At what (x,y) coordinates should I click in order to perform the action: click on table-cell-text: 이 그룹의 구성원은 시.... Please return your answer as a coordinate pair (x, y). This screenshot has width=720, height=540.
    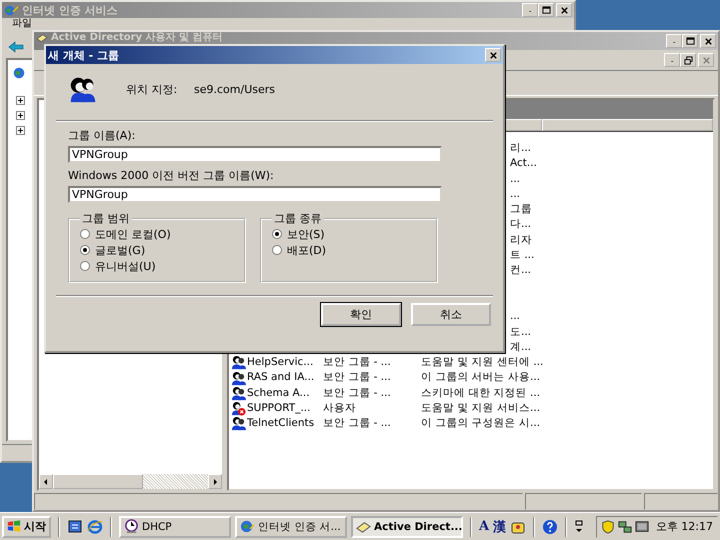
    Looking at the image, I should click on (480, 424).